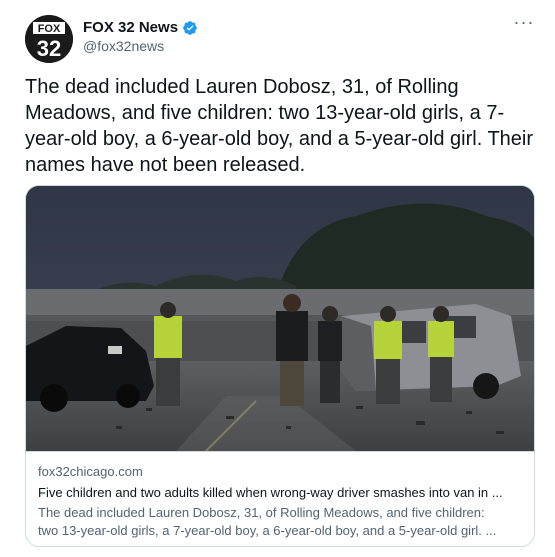  I want to click on more-options-icon: ···, so click(524, 24).